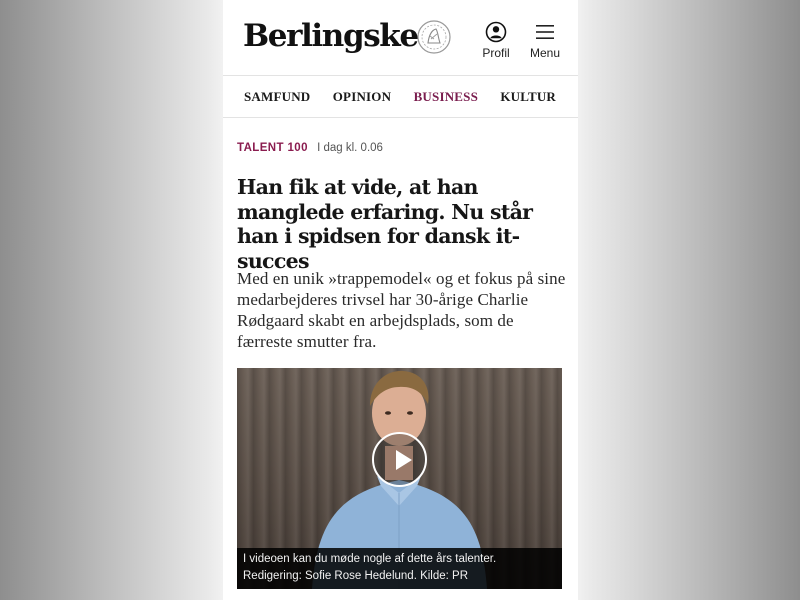 The image size is (800, 600). What do you see at coordinates (528, 97) in the screenshot?
I see `nav-item-kultur: KULTUR` at bounding box center [528, 97].